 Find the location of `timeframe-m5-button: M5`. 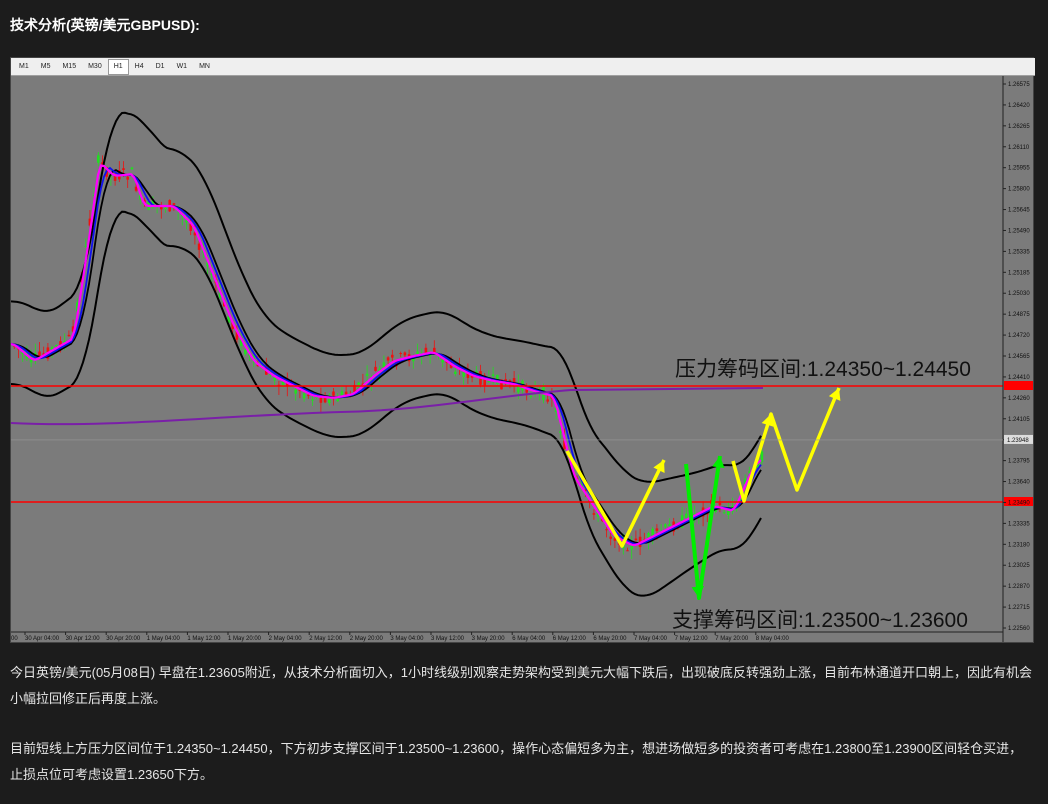

timeframe-m5-button: M5 is located at coordinates (46, 67).